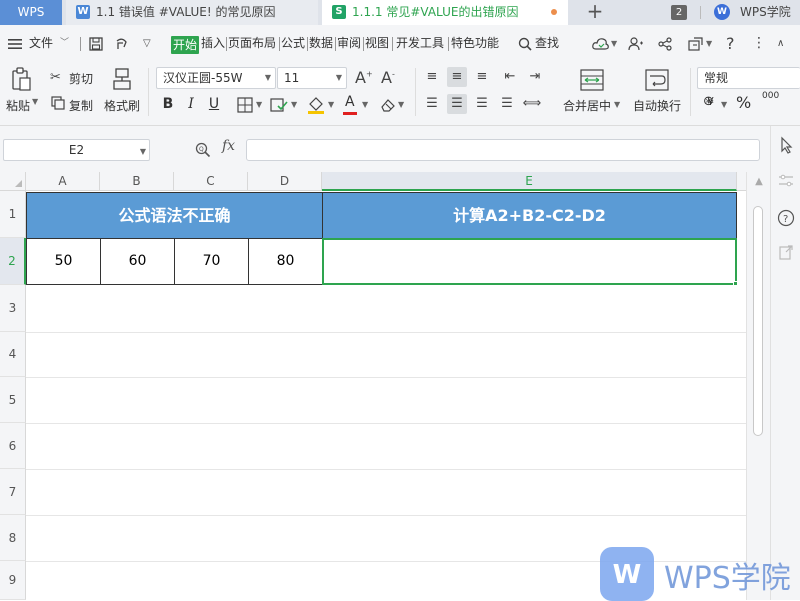 The width and height of the screenshot is (800, 601). What do you see at coordinates (137, 181) in the screenshot?
I see `column-header-b: B` at bounding box center [137, 181].